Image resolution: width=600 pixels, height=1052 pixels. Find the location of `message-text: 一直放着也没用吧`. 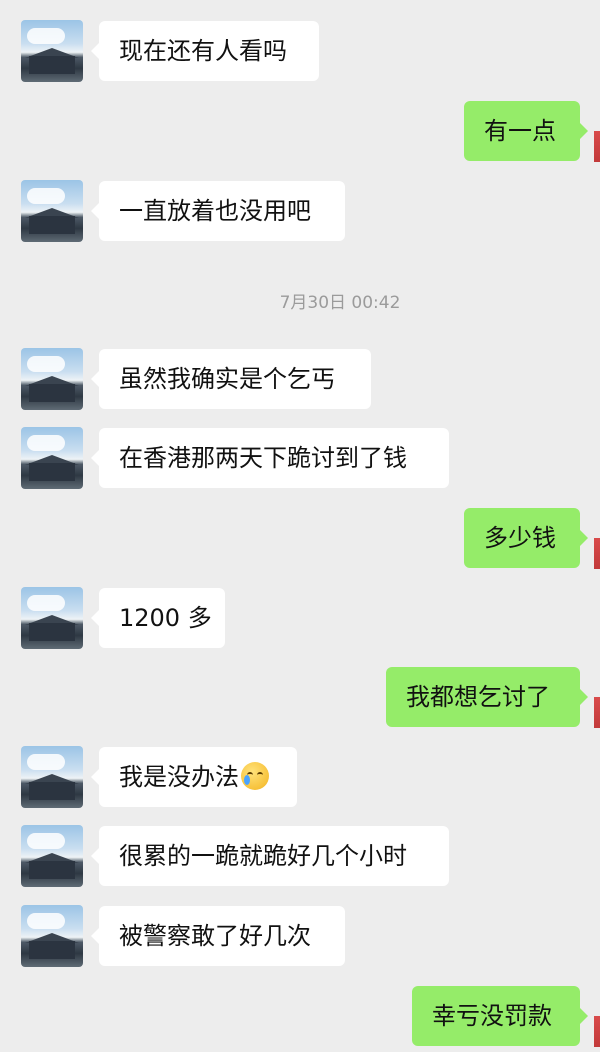

message-text: 一直放着也没用吧 is located at coordinates (215, 211).